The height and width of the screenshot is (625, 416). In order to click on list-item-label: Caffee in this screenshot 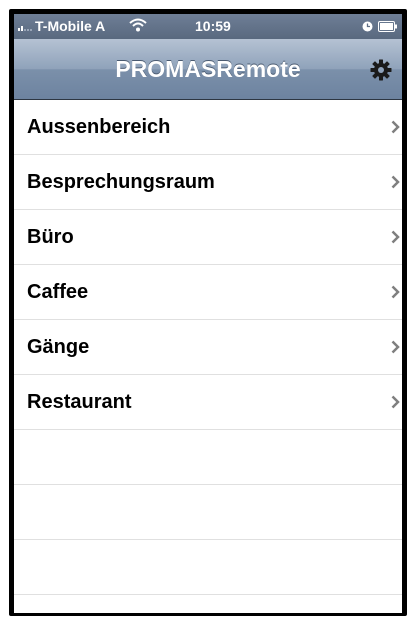, I will do `click(58, 292)`.